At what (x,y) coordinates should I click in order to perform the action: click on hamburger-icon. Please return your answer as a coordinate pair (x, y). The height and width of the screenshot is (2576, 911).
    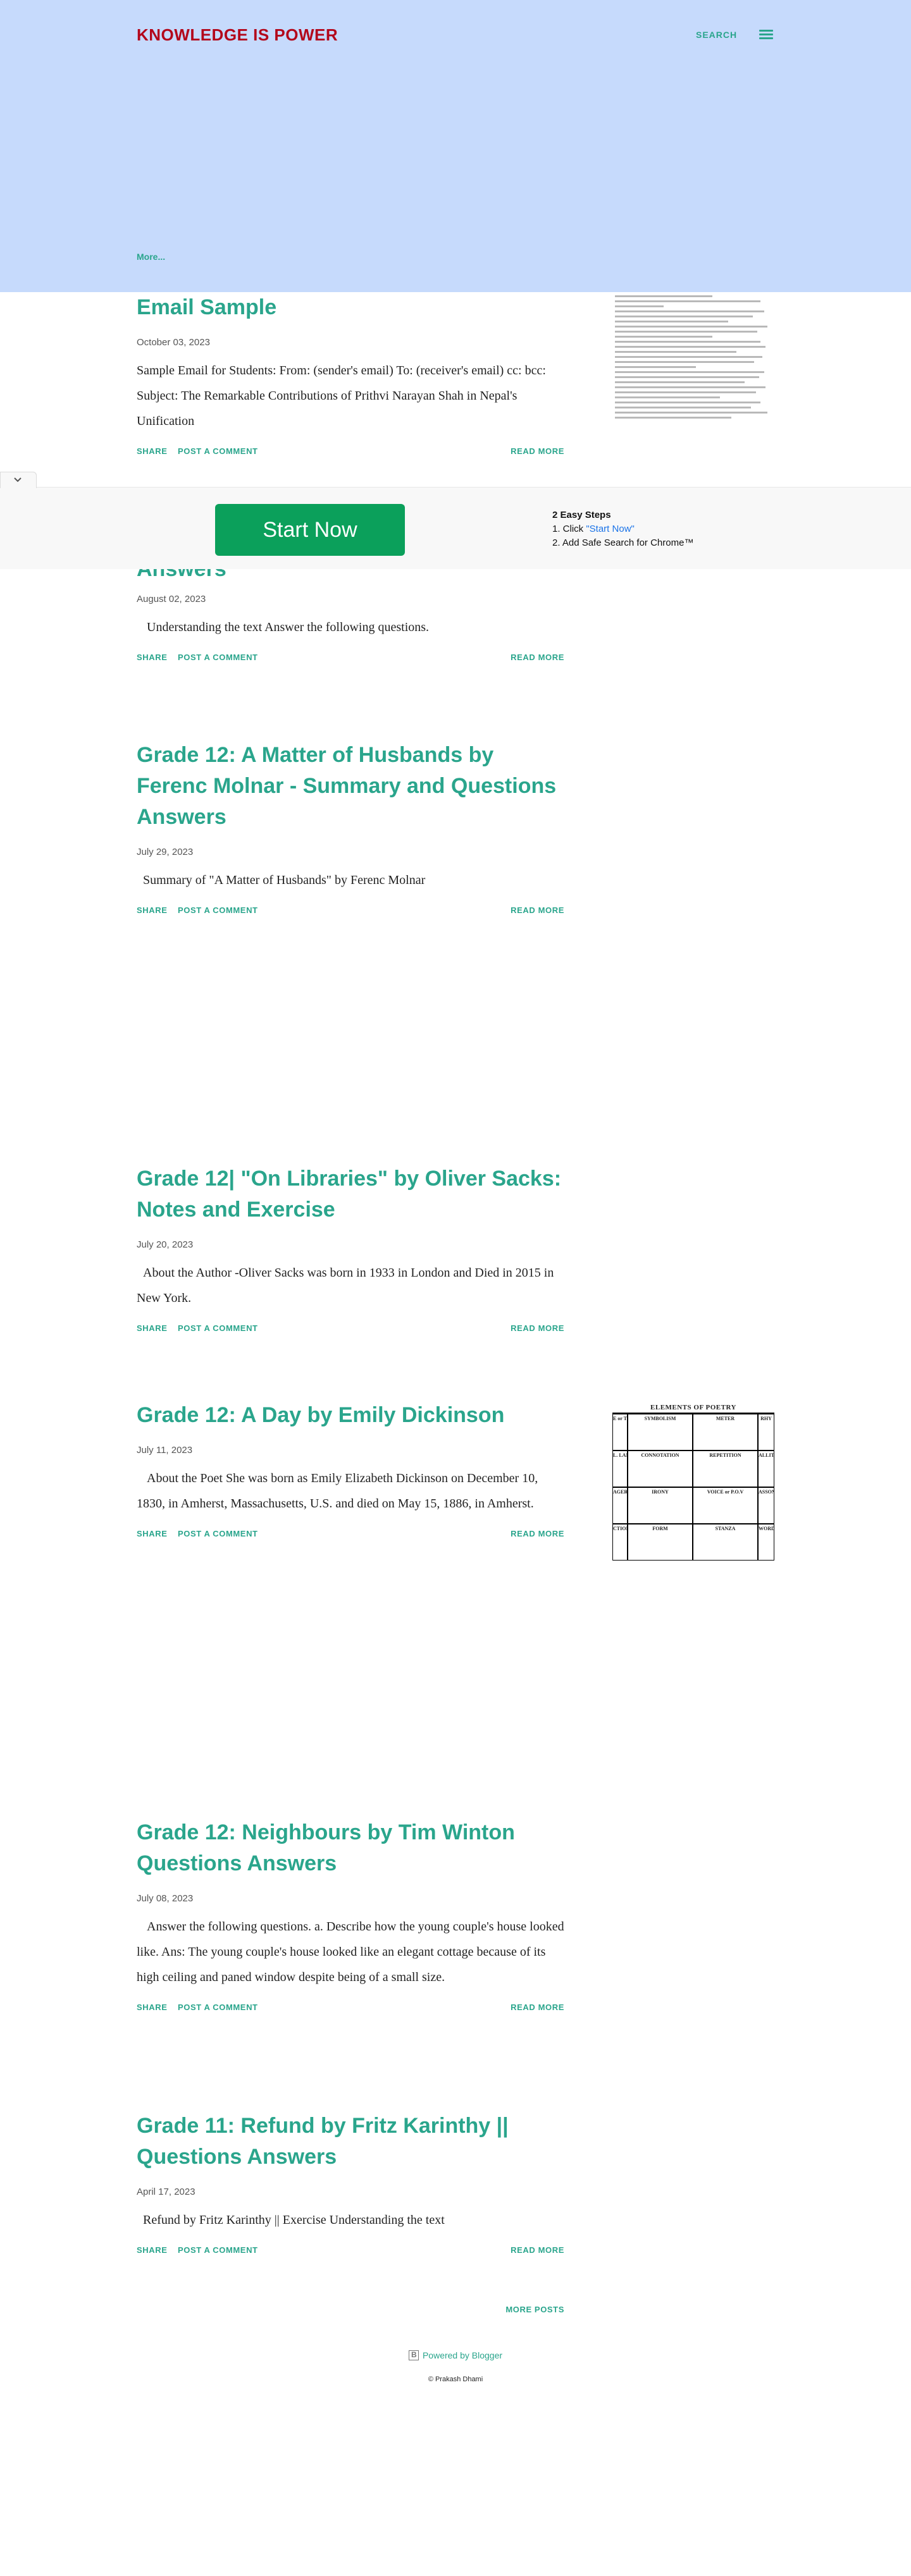
    Looking at the image, I should click on (766, 35).